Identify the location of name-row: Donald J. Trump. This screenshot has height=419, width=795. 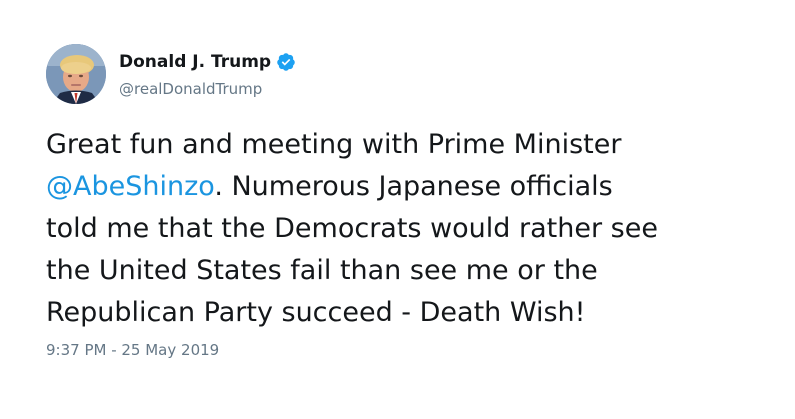
(207, 62).